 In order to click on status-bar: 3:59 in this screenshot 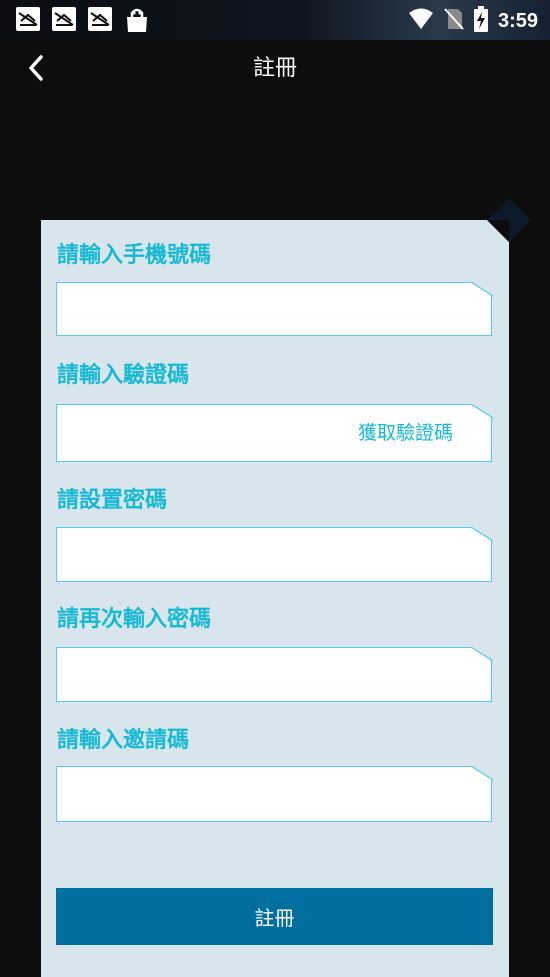, I will do `click(275, 20)`.